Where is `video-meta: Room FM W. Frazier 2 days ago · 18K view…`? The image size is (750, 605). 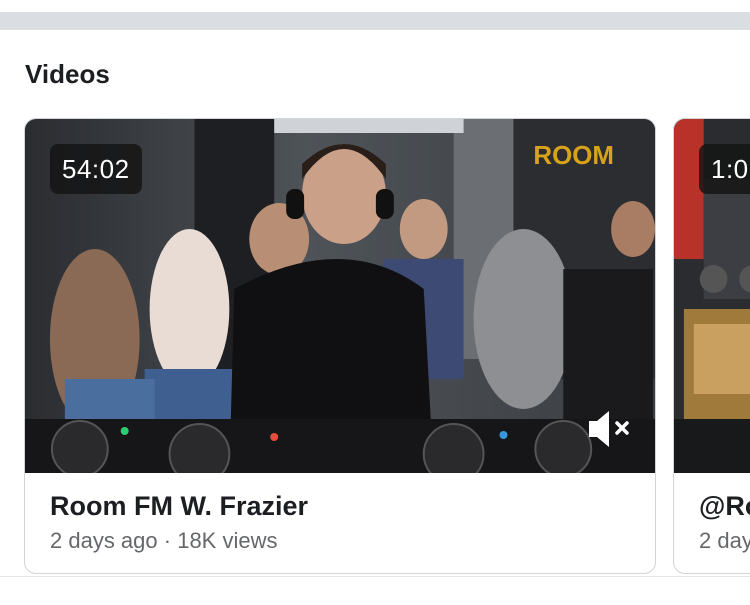
video-meta: Room FM W. Frazier 2 days ago · 18K view… is located at coordinates (347, 522).